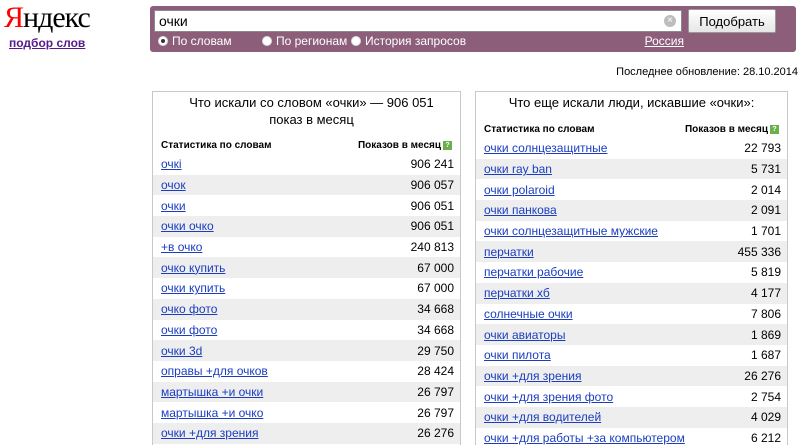 The width and height of the screenshot is (800, 445). I want to click on shows-count: 240 813, so click(432, 247).